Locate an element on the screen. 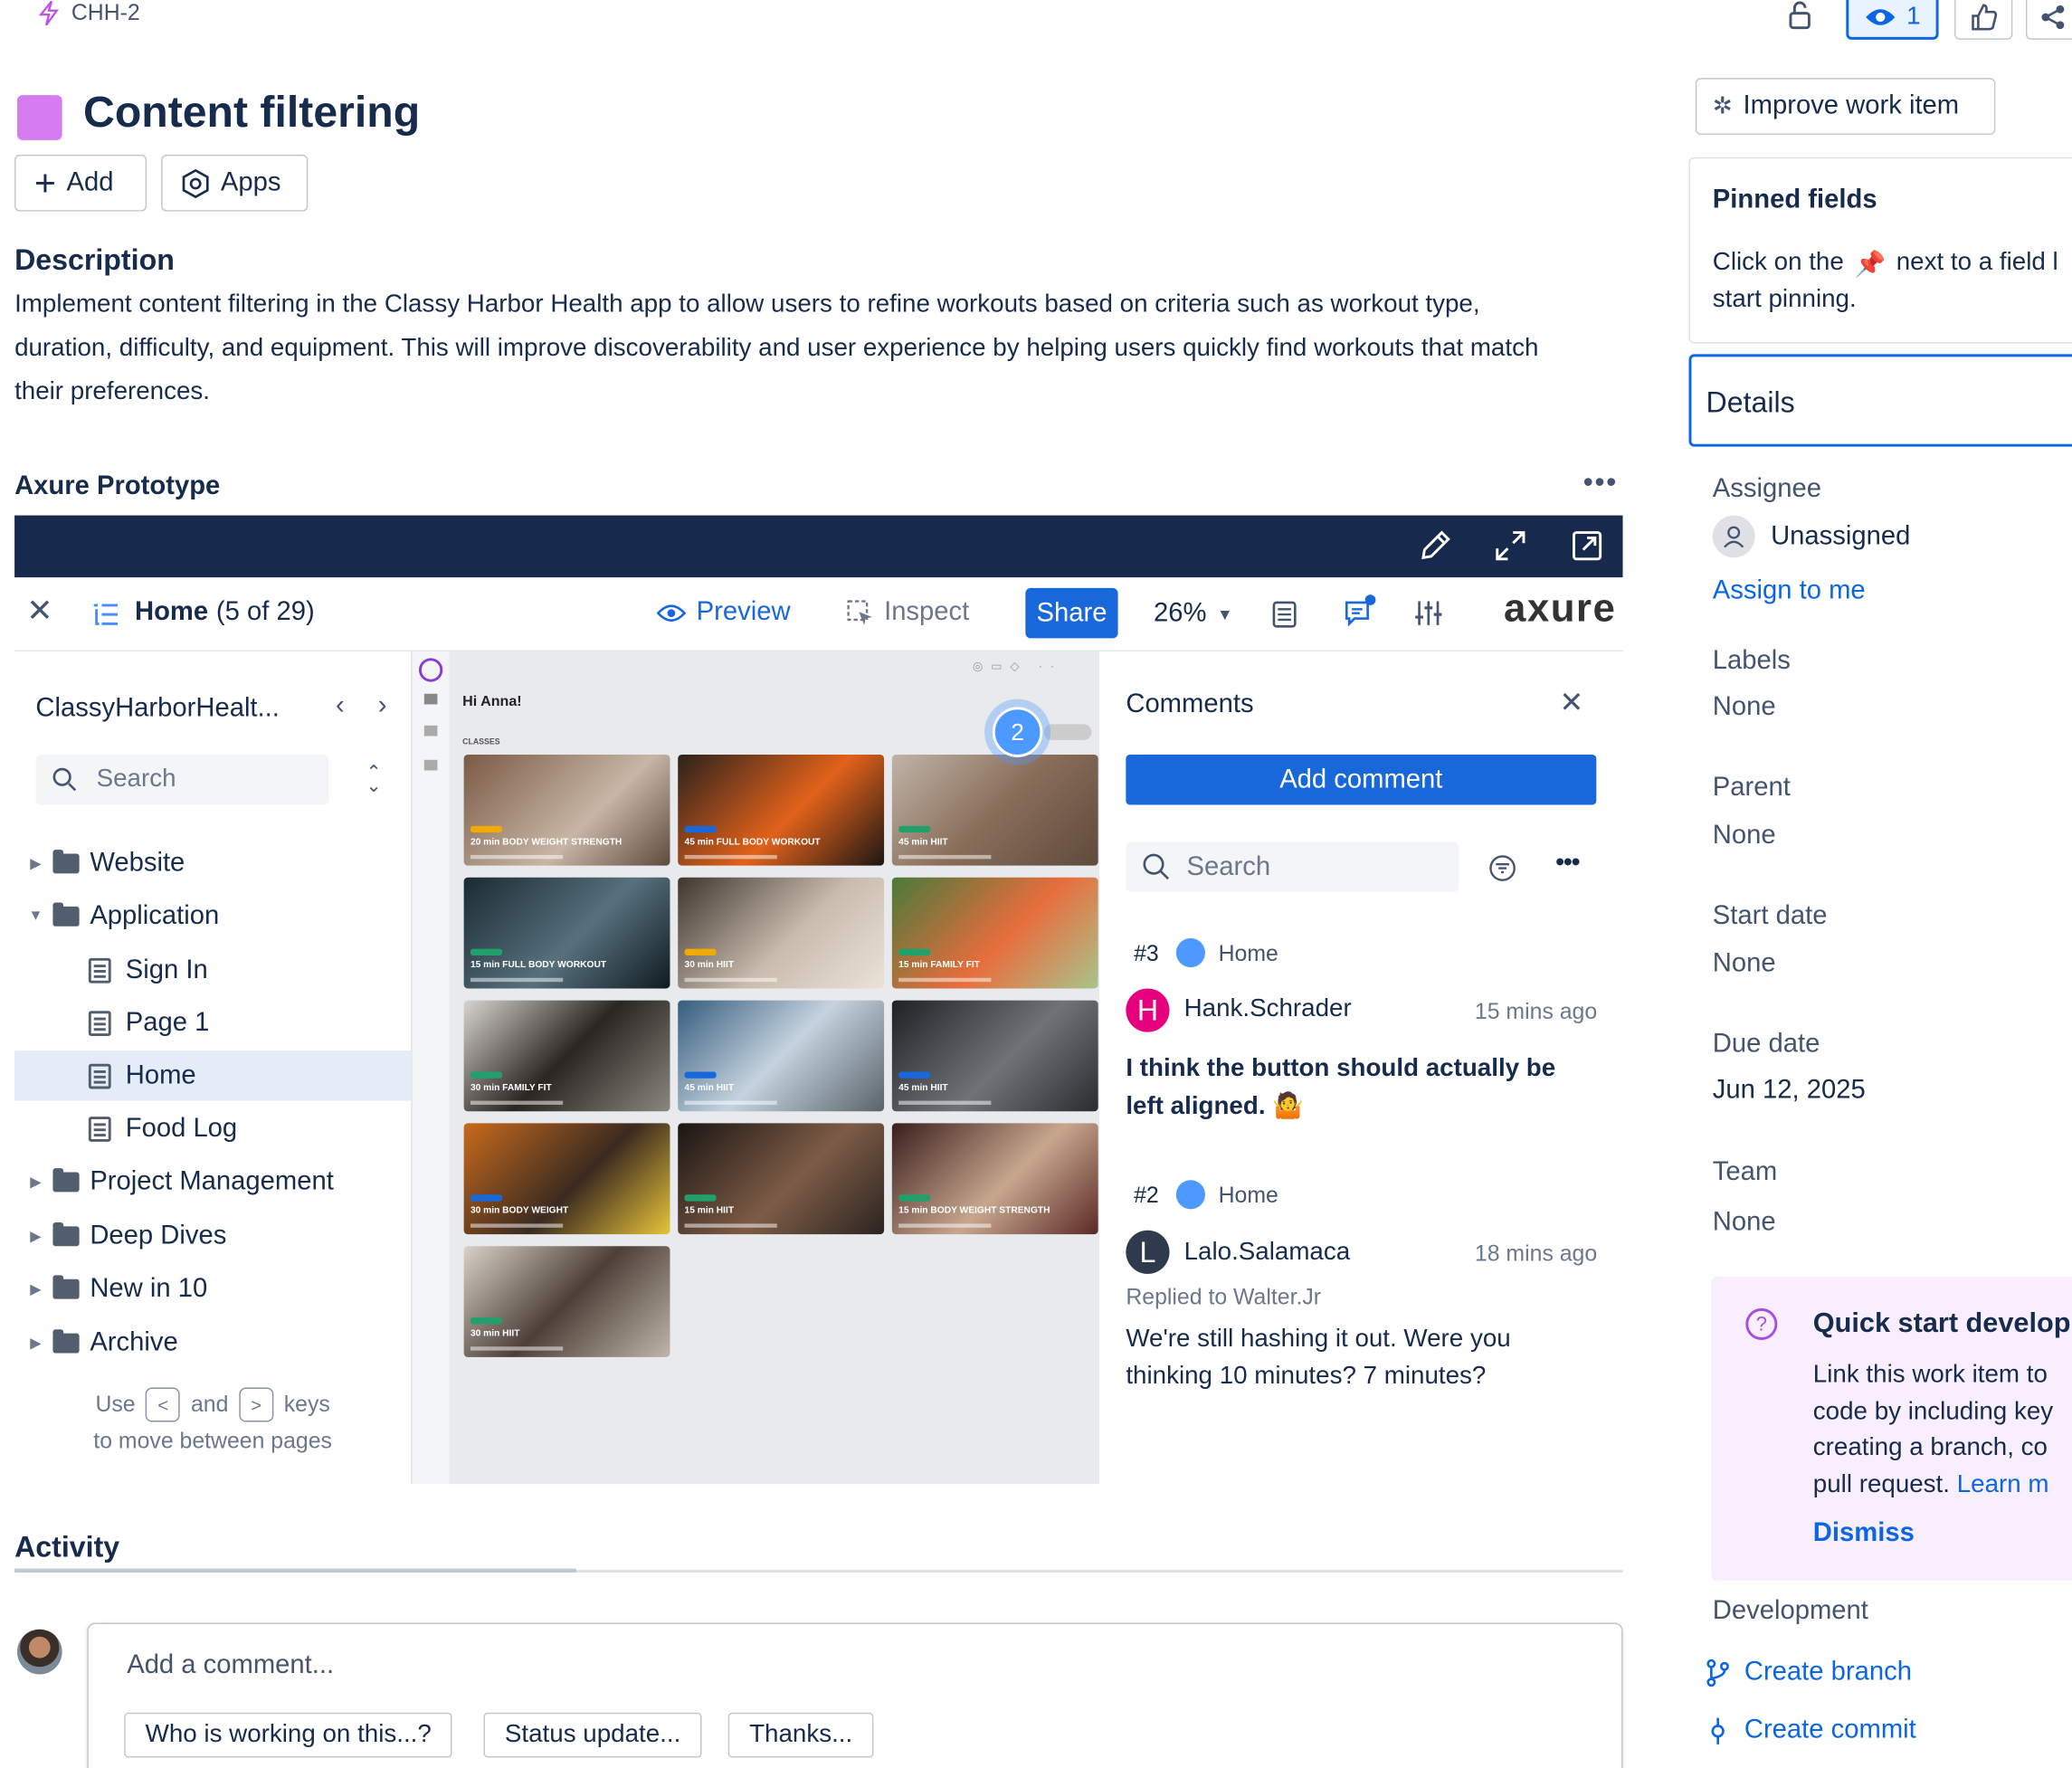 The width and height of the screenshot is (2072, 1768). comments-heading: Comments is located at coordinates (1190, 704).